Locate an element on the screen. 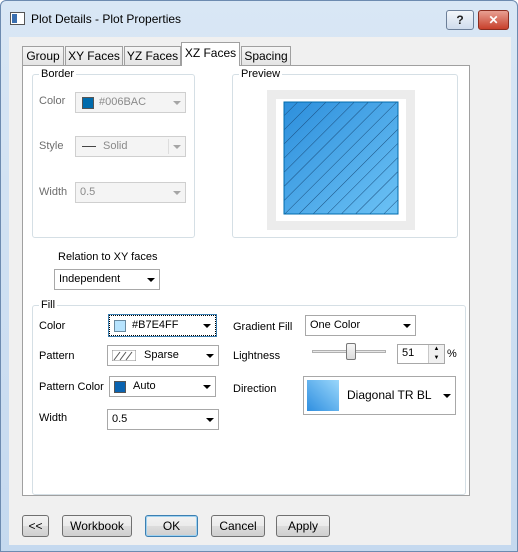 Image resolution: width=518 pixels, height=552 pixels. tab-label: XZ Faces is located at coordinates (210, 53).